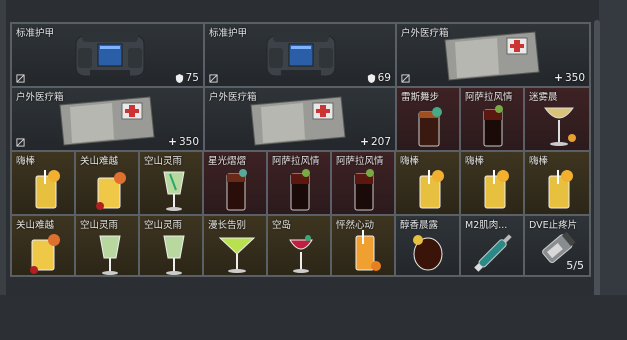  I want to click on item-drink: 雷斯舞步, so click(428, 119).